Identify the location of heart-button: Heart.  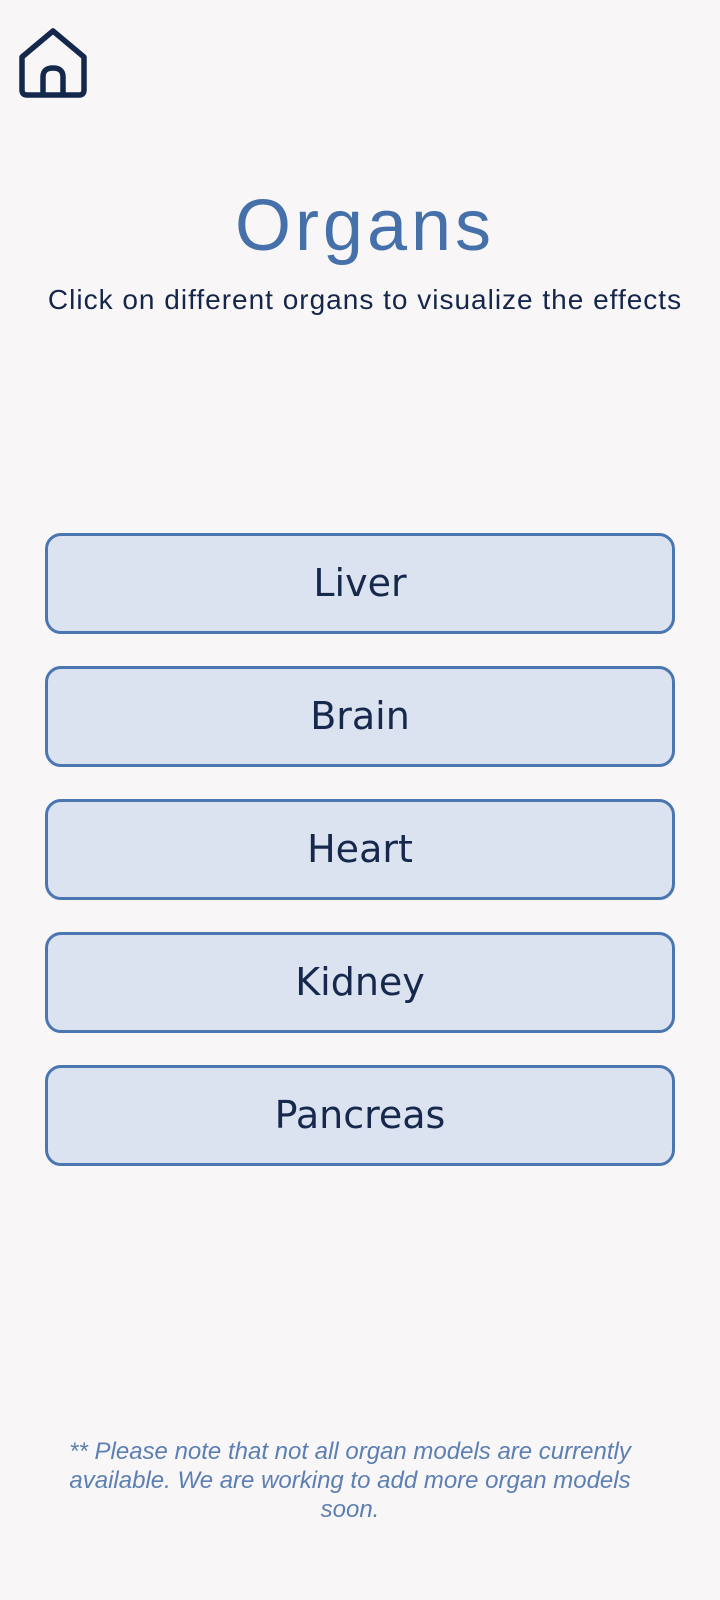
(360, 849).